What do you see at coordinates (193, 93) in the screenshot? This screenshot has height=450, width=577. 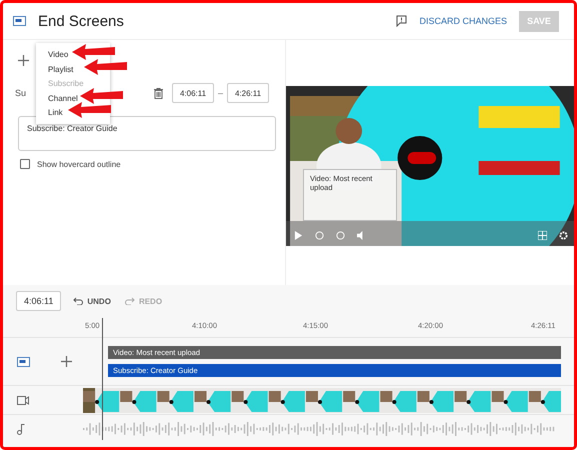 I see `start-time-field: 4:06:11` at bounding box center [193, 93].